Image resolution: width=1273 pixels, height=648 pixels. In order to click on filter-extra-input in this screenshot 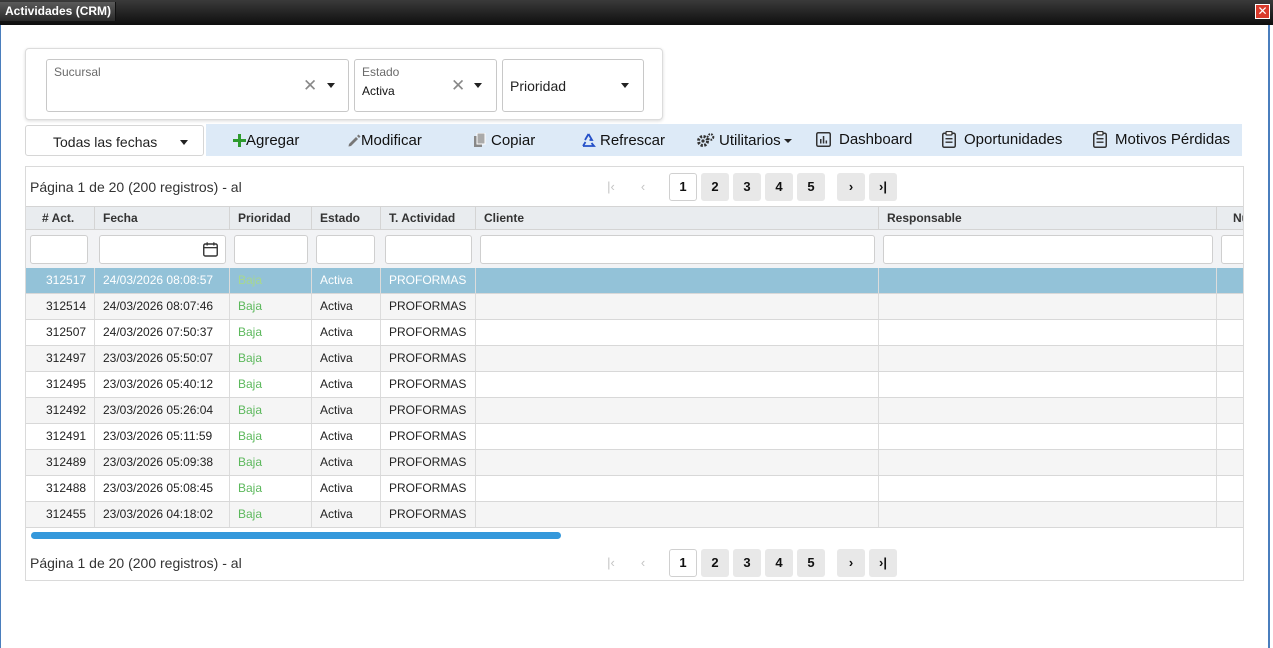, I will do `click(1232, 249)`.